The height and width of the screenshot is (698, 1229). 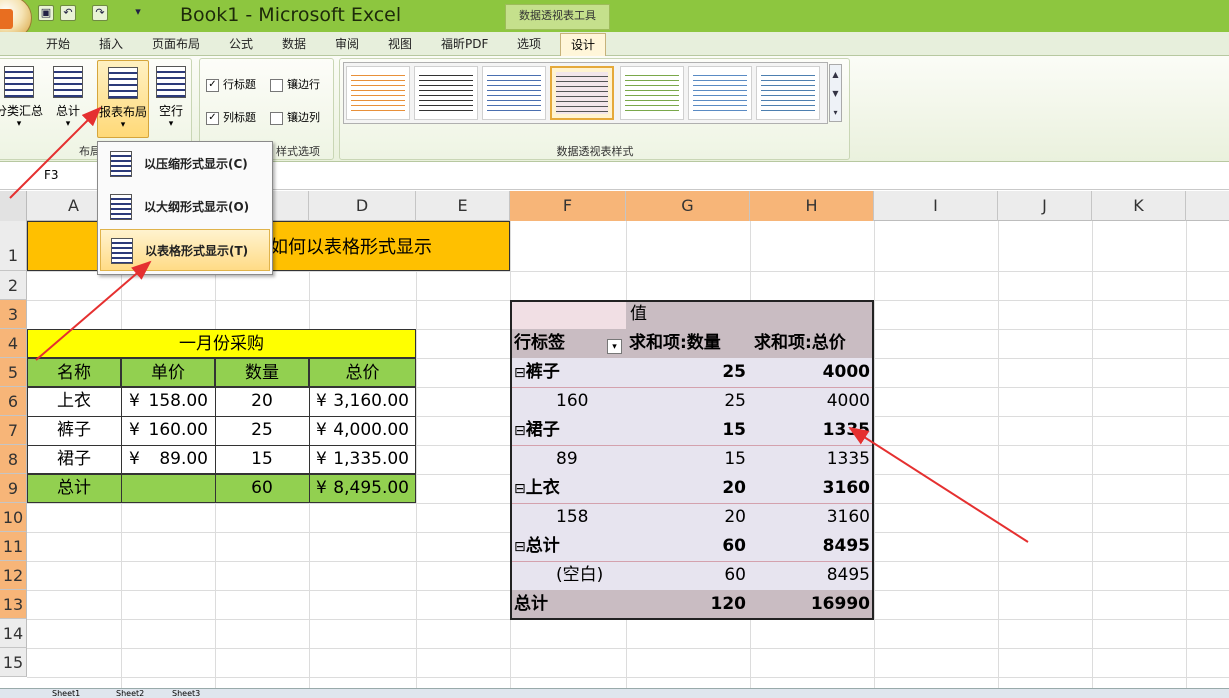 I want to click on arrow-to-tabular-form, so click(x=93, y=310).